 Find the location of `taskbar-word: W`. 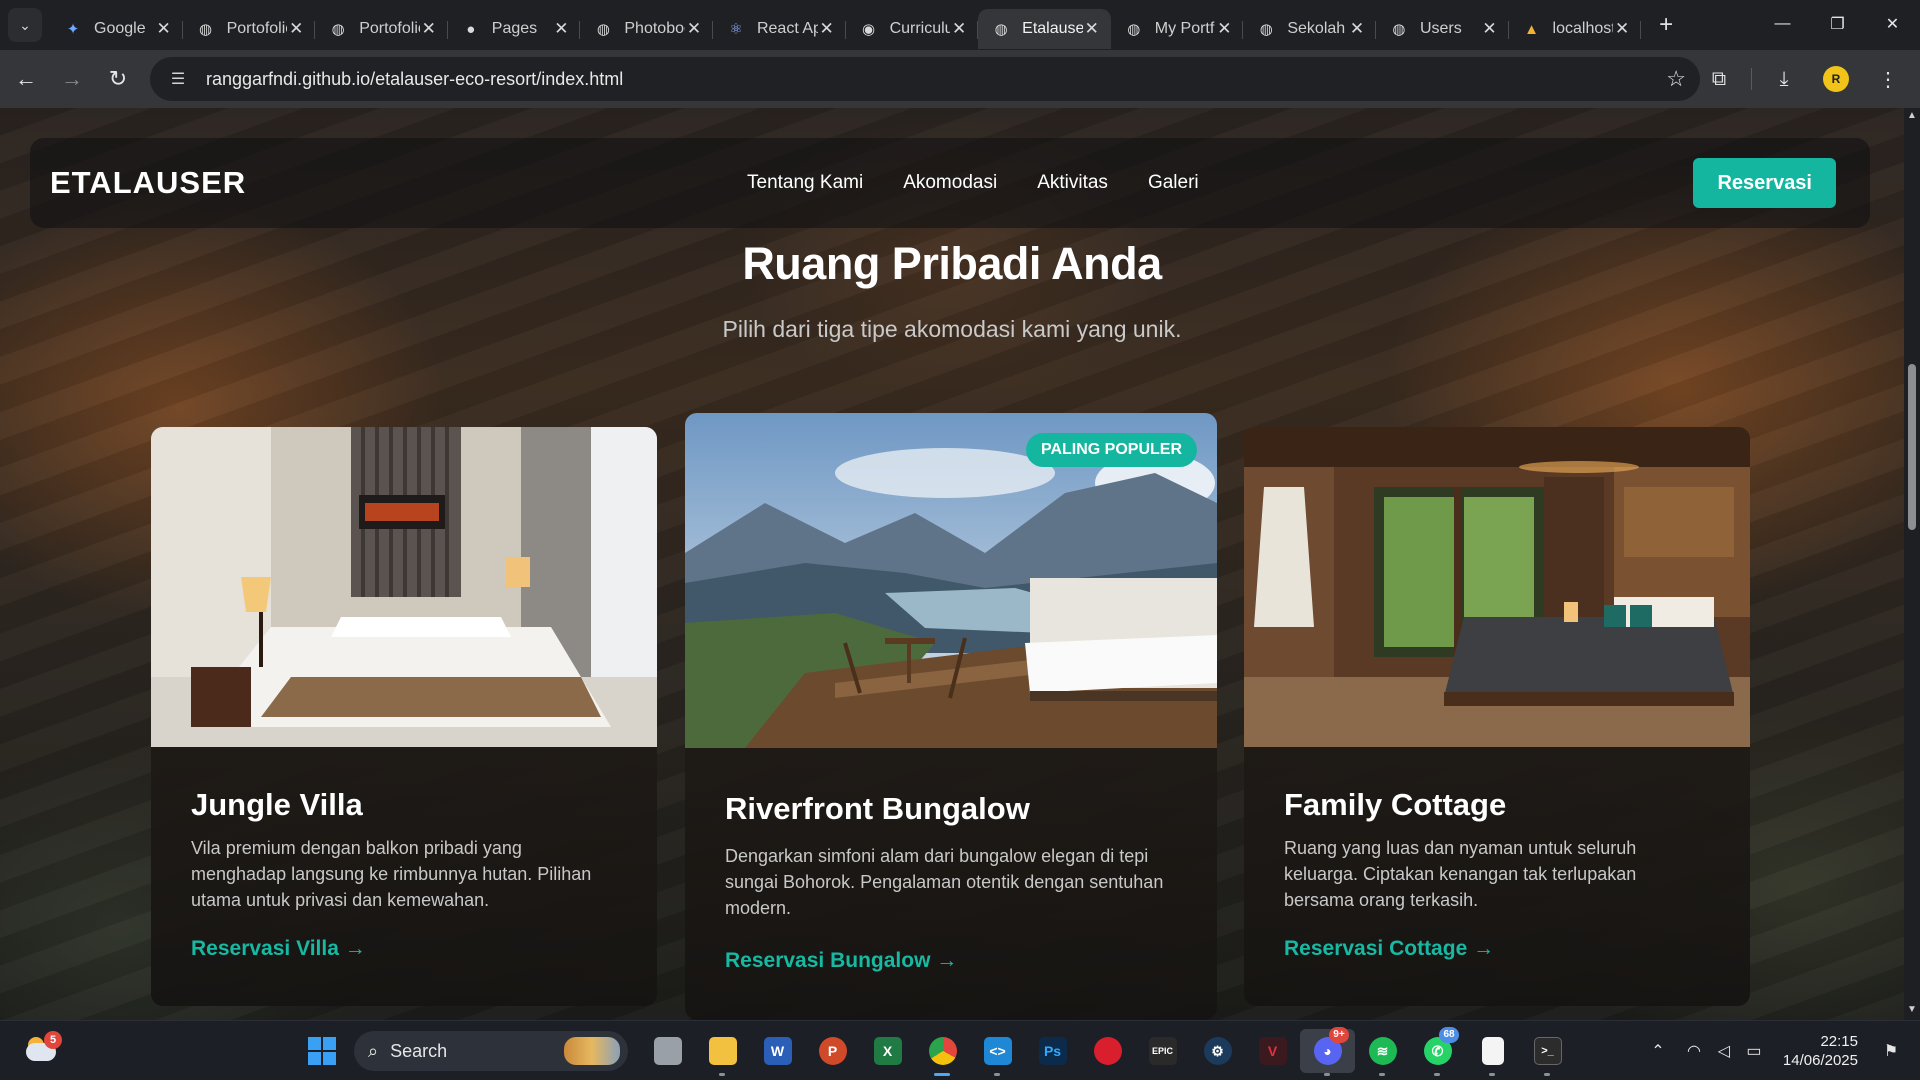

taskbar-word: W is located at coordinates (777, 1051).